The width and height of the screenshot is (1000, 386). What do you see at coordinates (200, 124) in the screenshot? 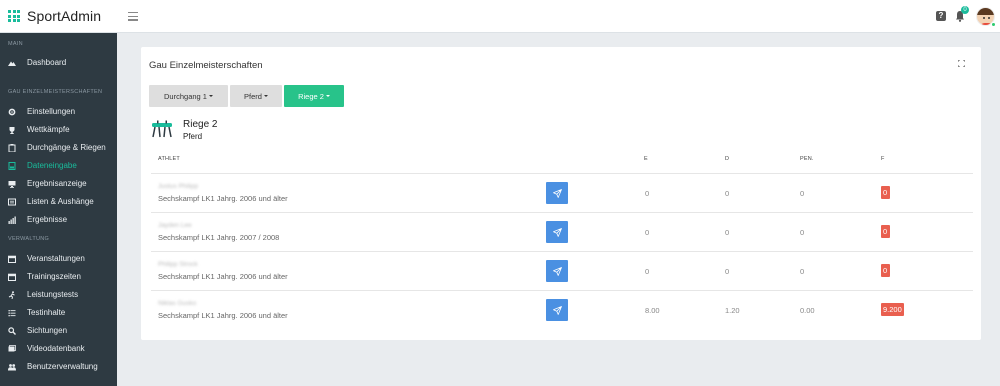
I see `riege-title: Riege 2` at bounding box center [200, 124].